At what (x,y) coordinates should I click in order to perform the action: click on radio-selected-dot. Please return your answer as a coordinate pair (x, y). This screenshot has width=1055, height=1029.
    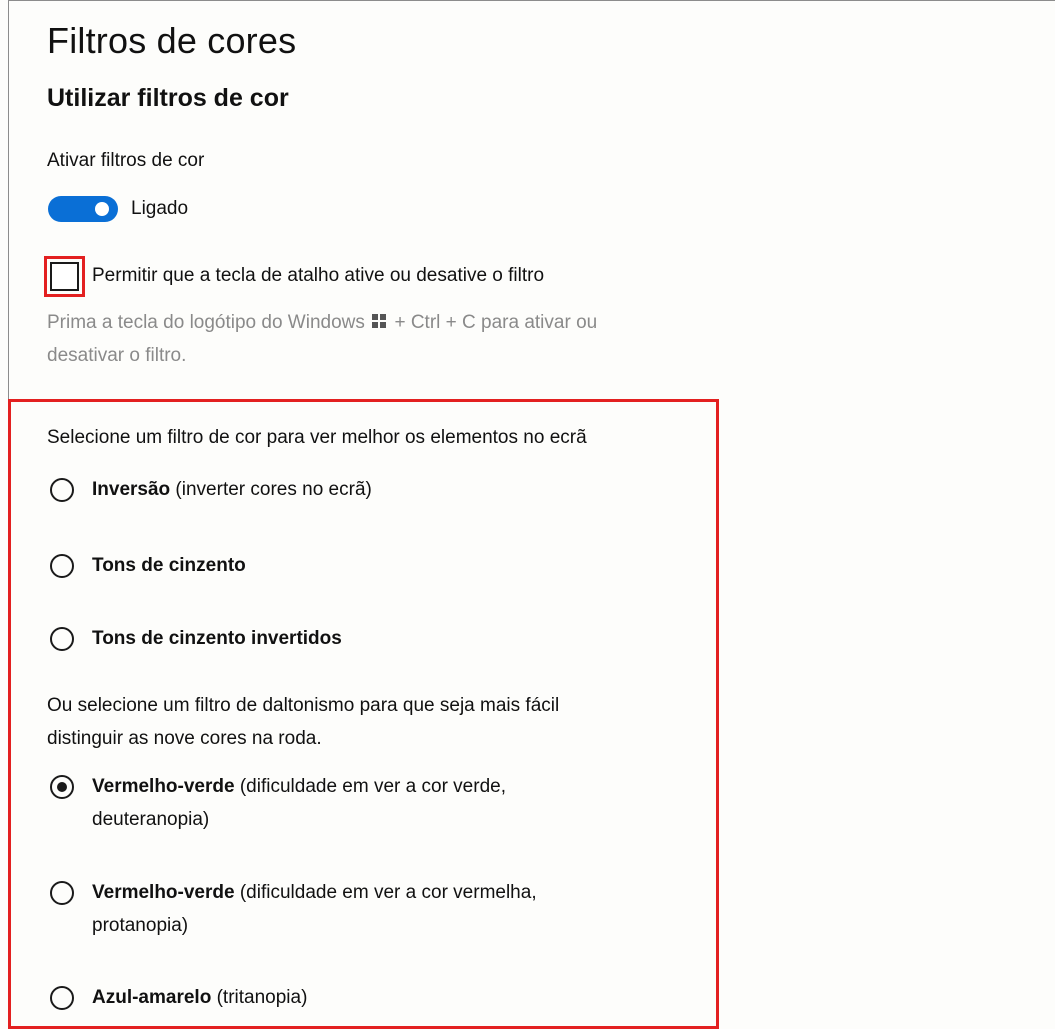
    Looking at the image, I should click on (62, 787).